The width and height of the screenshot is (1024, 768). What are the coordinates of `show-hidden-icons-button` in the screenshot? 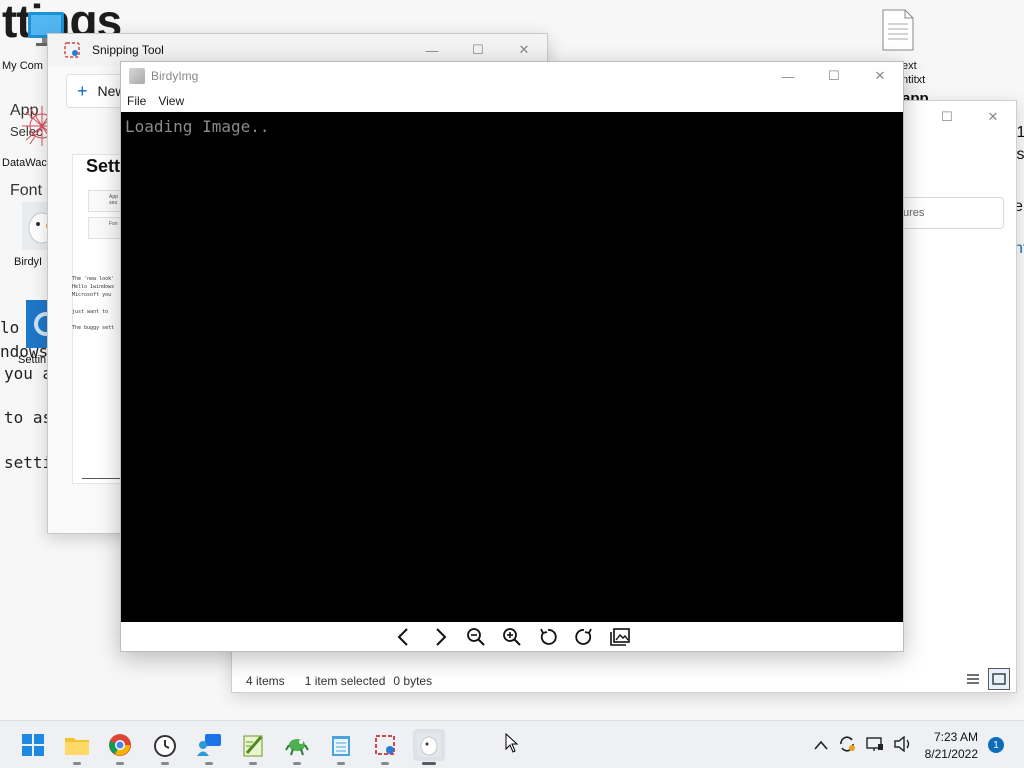 It's located at (821, 745).